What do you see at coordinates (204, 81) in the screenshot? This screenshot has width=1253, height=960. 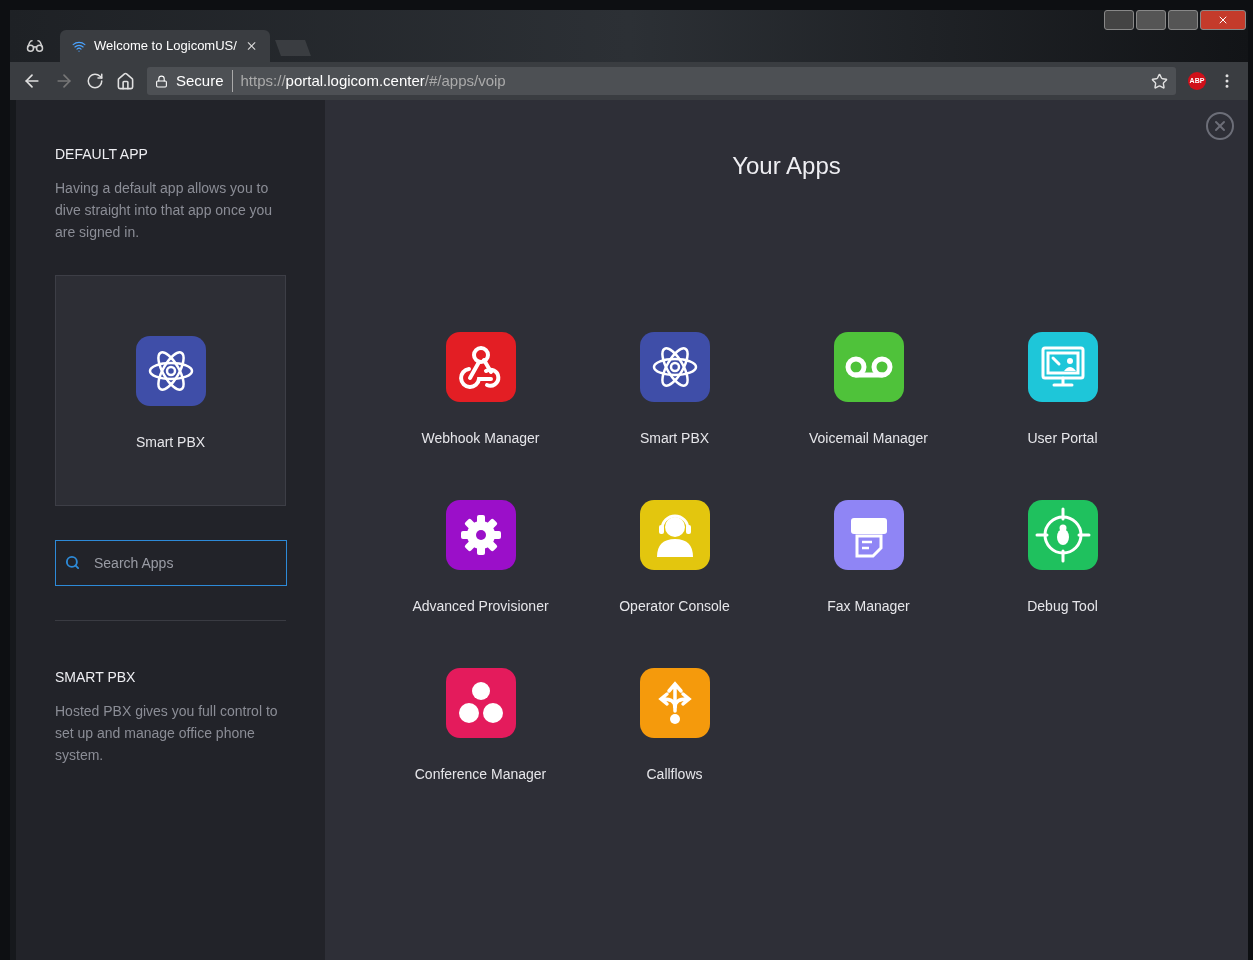 I see `security-label: Secure` at bounding box center [204, 81].